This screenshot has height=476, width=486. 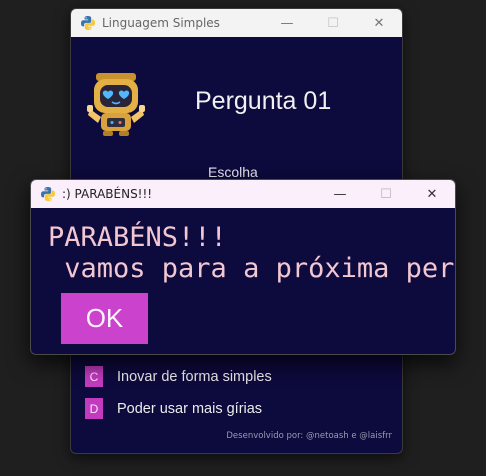 I want to click on credits-footer: Desenvolvido por: @netoash e @laisfrr, so click(x=309, y=436).